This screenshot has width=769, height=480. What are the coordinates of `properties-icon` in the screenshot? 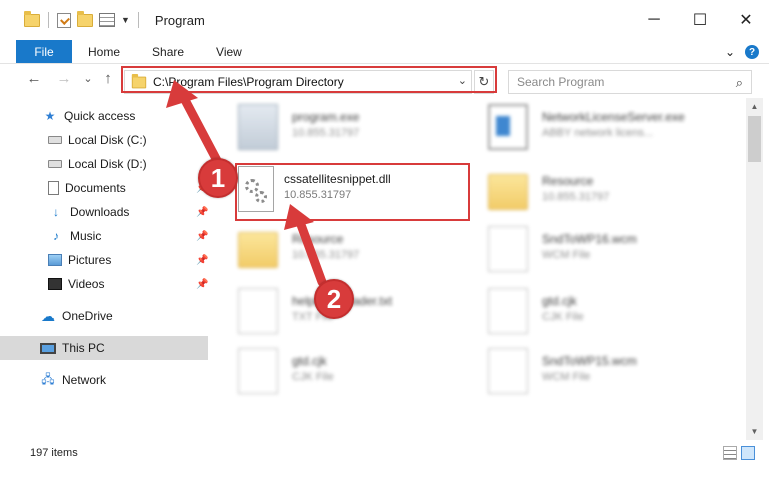 It's located at (107, 20).